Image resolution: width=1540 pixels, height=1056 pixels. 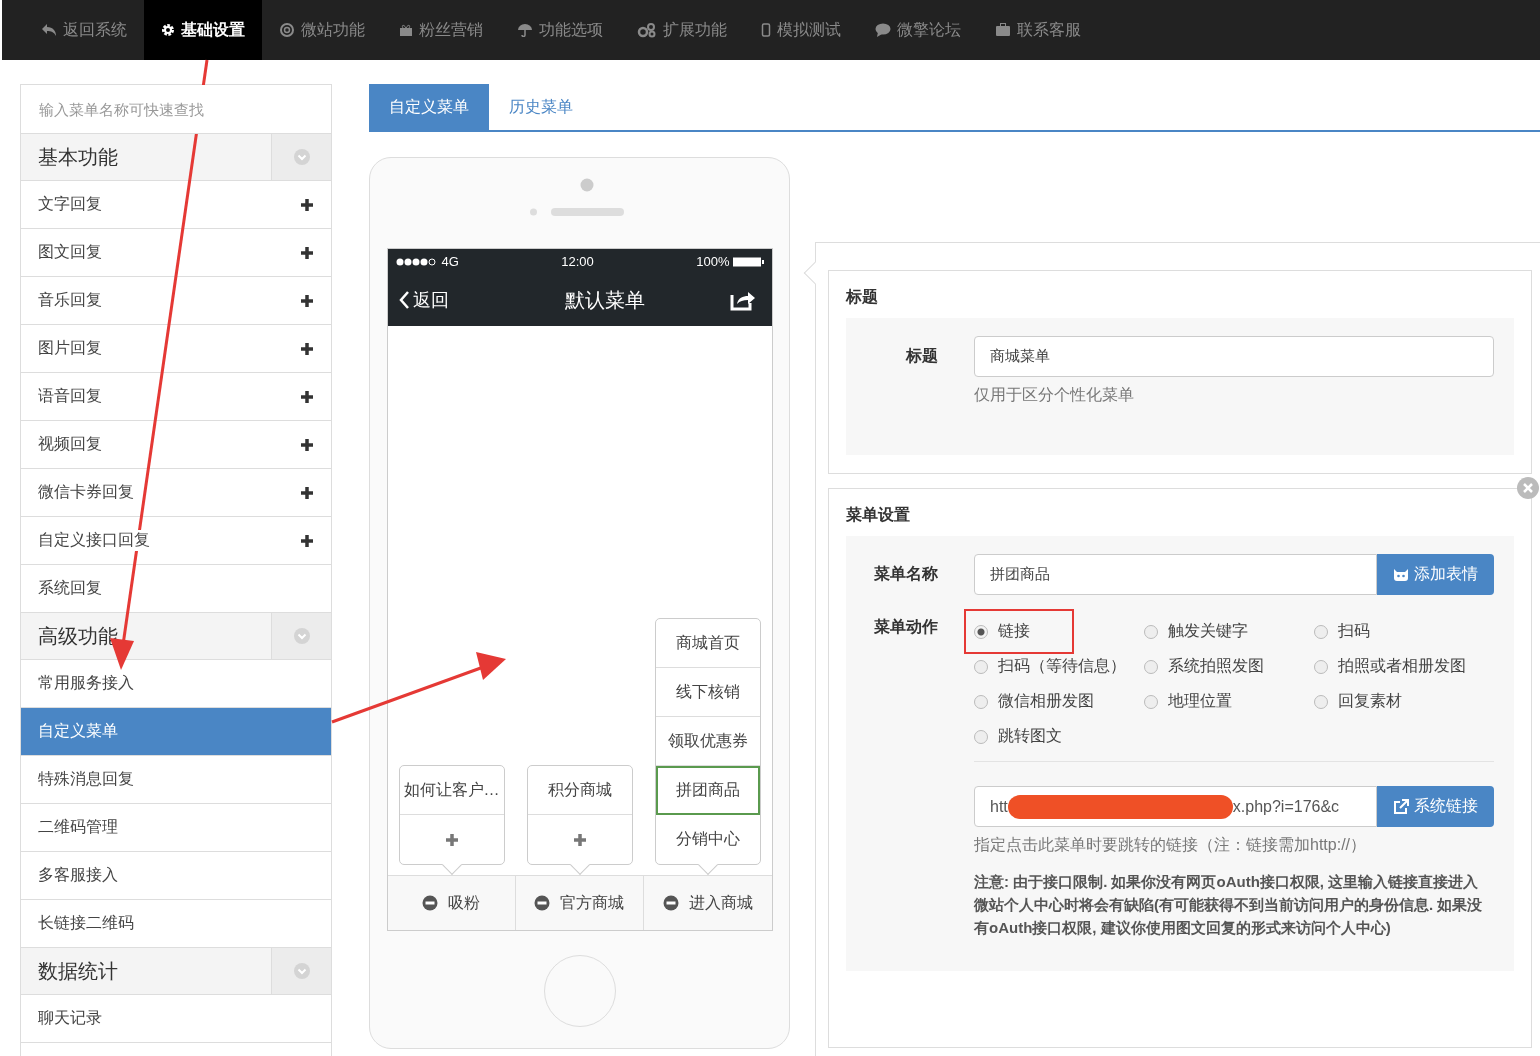 What do you see at coordinates (707, 839) in the screenshot?
I see `submenu-item: 分销中心` at bounding box center [707, 839].